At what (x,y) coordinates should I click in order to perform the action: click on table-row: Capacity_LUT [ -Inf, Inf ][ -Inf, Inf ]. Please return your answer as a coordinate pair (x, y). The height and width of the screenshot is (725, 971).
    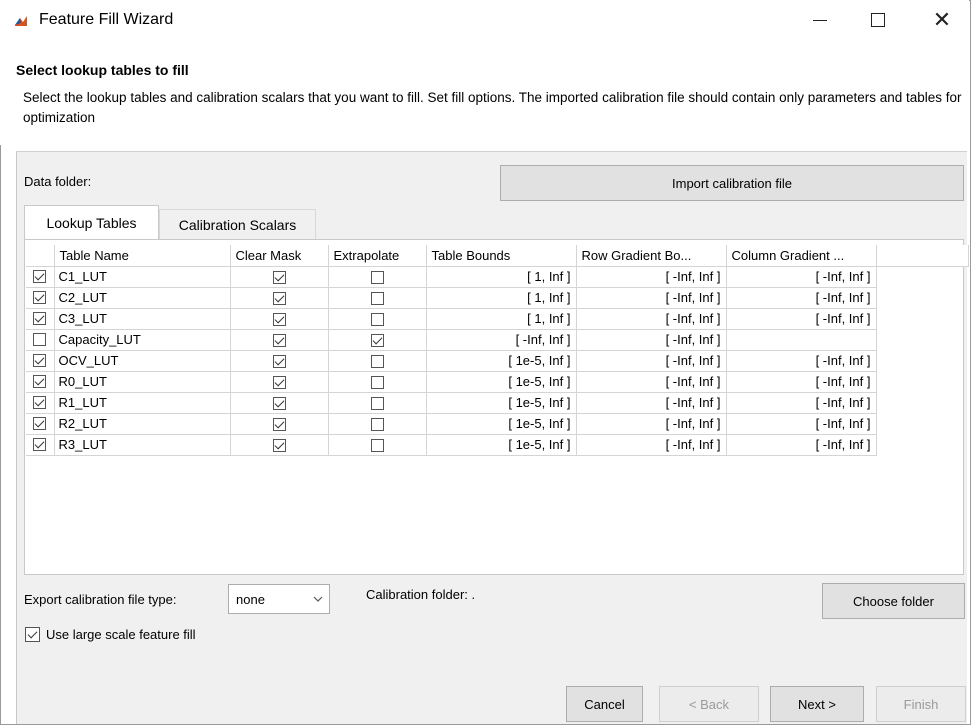
    Looking at the image, I should click on (497, 340).